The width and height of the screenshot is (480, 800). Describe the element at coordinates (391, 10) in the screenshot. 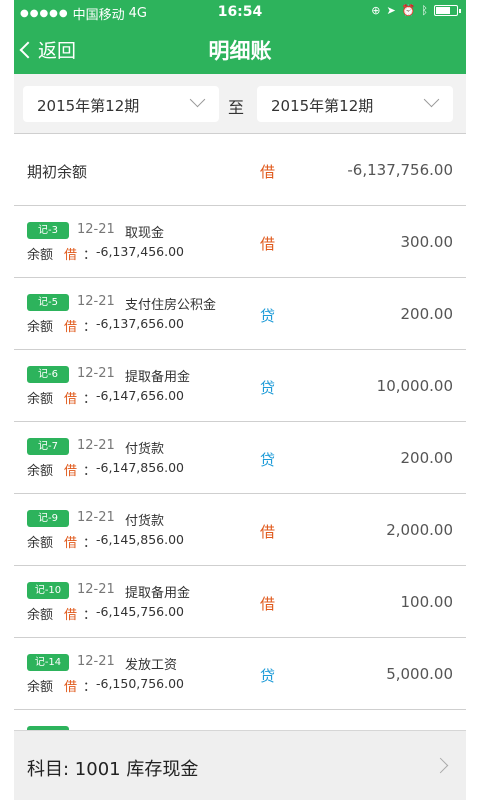

I see `location-arrow-icon: ➤` at that location.